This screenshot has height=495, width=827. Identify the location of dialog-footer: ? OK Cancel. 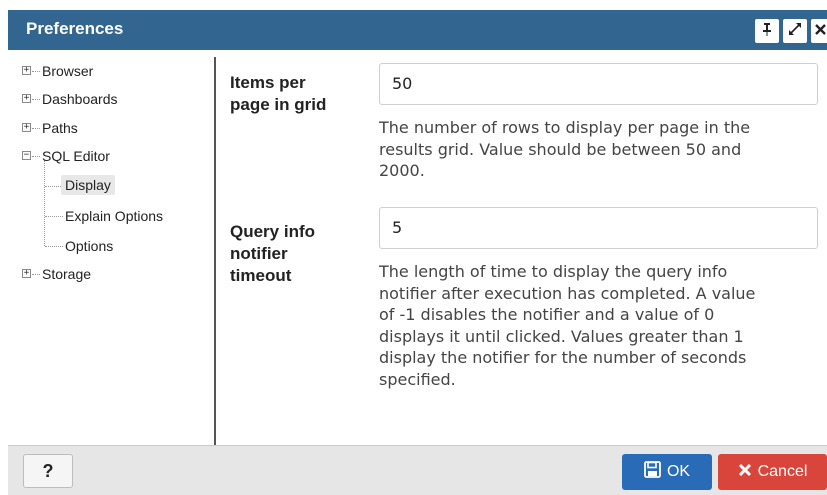
(417, 470).